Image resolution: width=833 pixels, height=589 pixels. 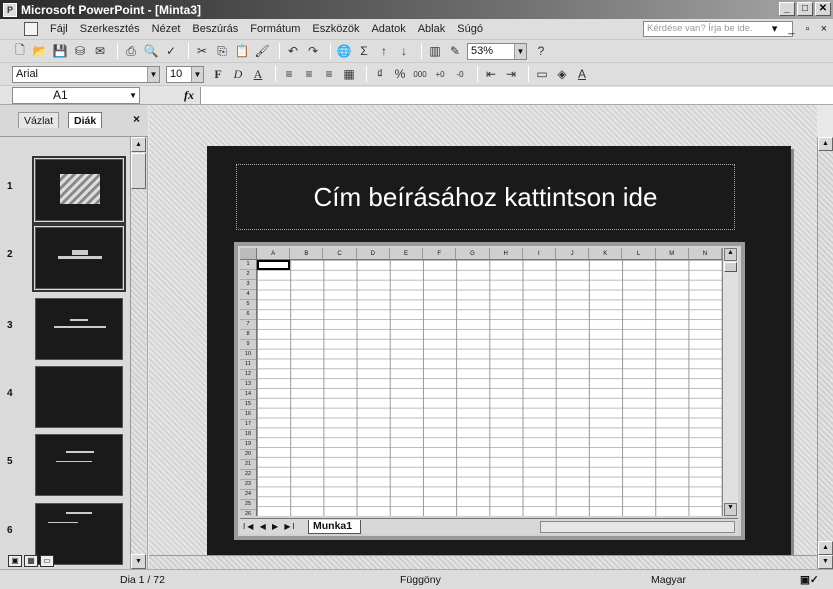 What do you see at coordinates (39, 120) in the screenshot?
I see `tab-outline: Vázlat` at bounding box center [39, 120].